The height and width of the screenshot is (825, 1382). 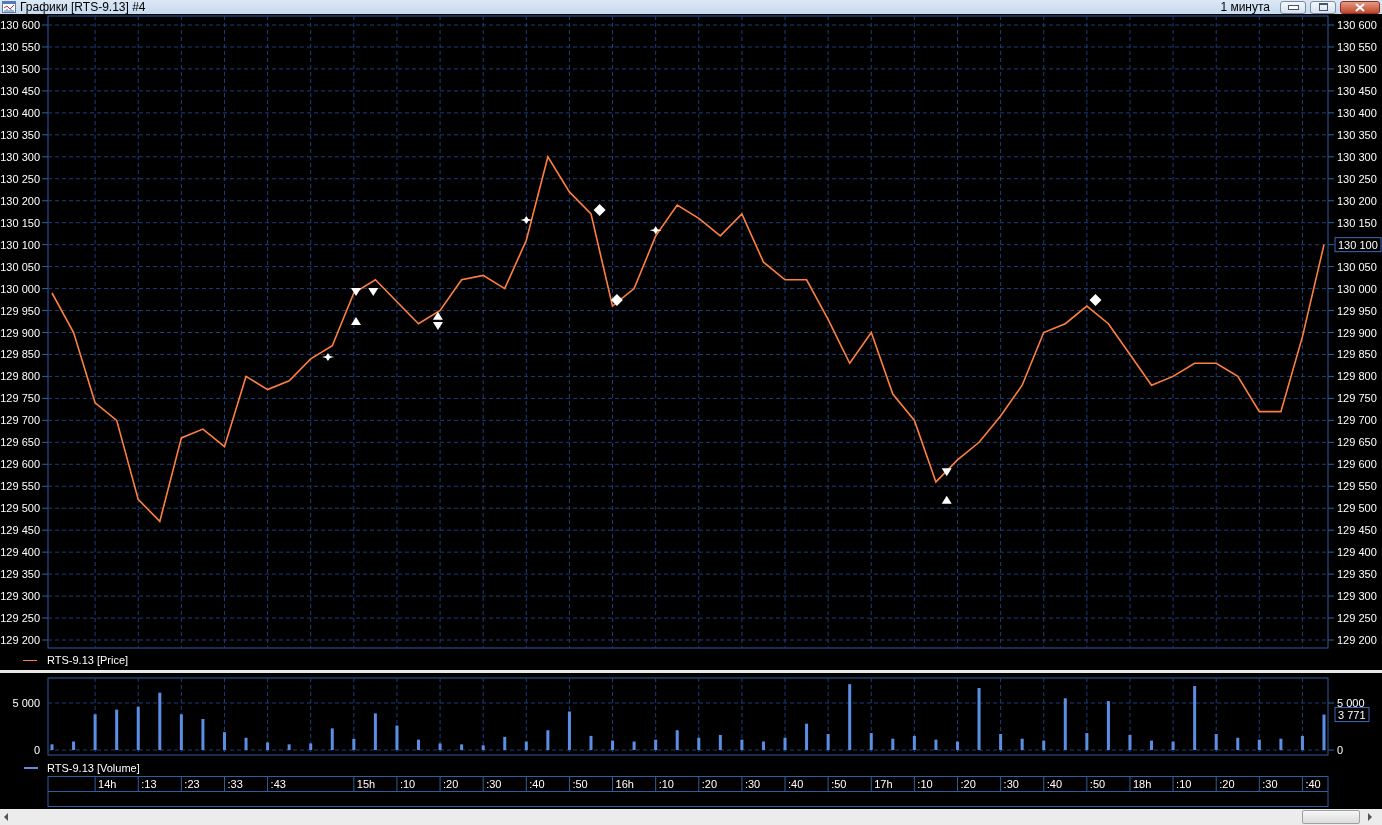 I want to click on axis-label: 0, so click(x=36, y=750).